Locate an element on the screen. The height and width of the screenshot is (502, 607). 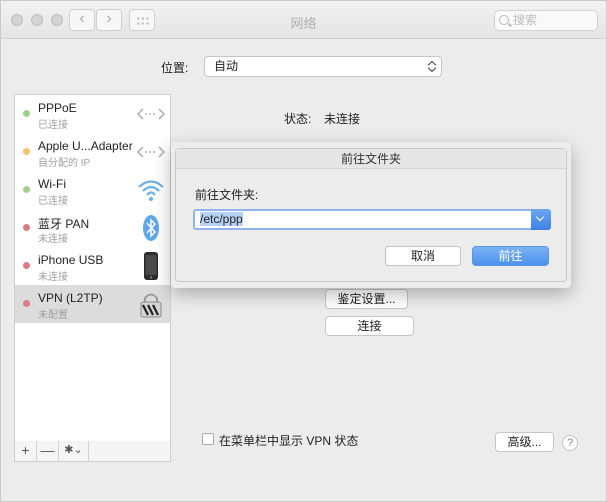
service-item-vpn-l2tp: VPN (L2TP) 未配置 is located at coordinates (92, 304).